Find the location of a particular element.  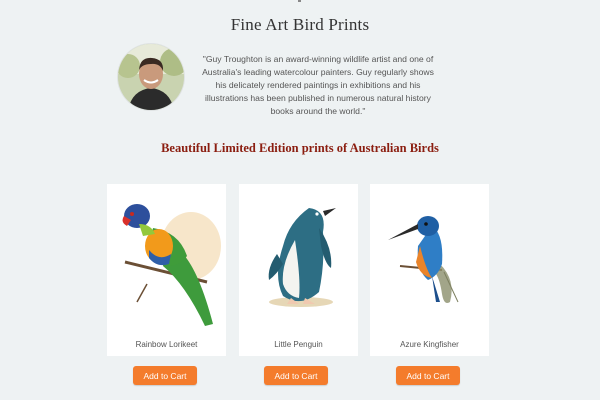

top-edge-marker is located at coordinates (299, 1).